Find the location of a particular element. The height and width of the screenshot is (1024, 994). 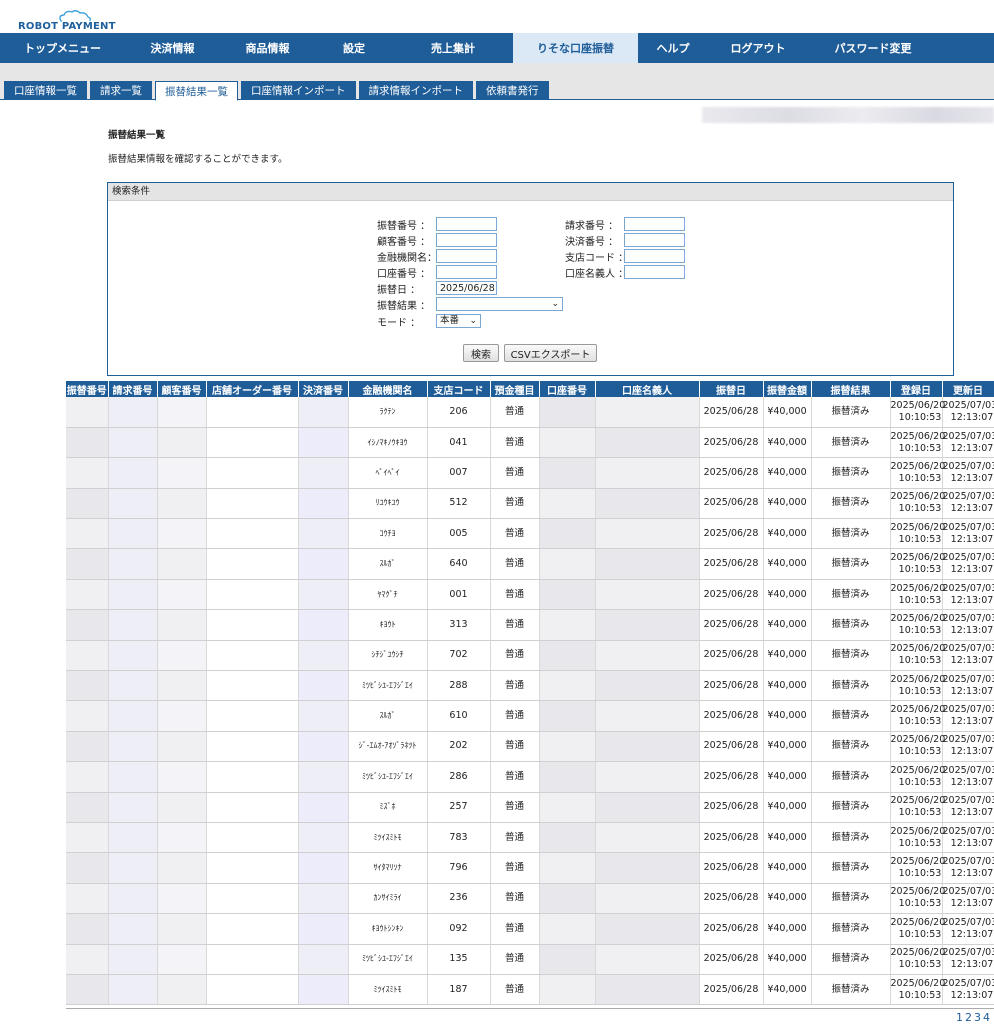

transfer-result-cell: 振替済み is located at coordinates (851, 686).